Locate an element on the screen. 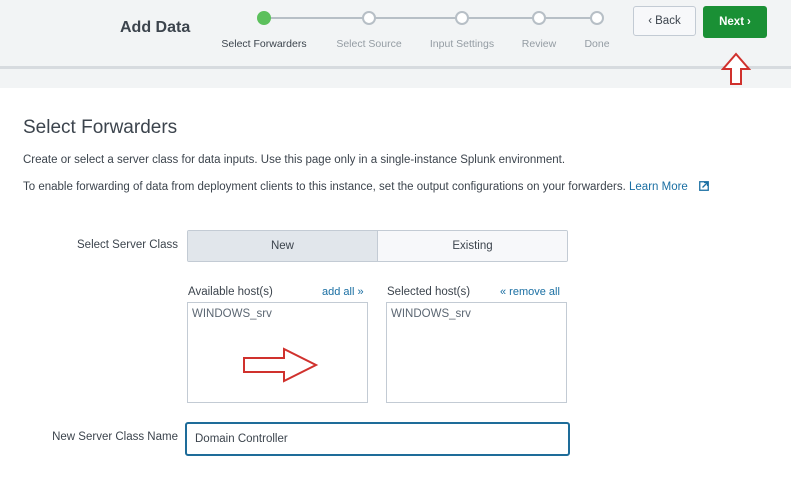 The width and height of the screenshot is (791, 478). selected-hosts-list: WINDOWS_srv is located at coordinates (476, 352).